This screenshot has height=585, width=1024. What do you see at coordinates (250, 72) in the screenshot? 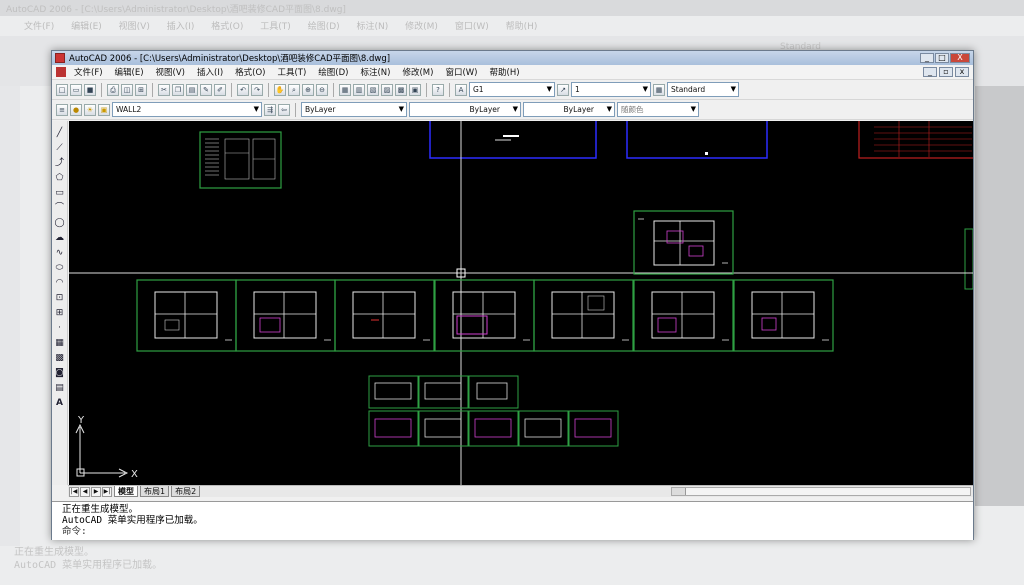
I see `menu-format: 格式(O)` at bounding box center [250, 72].